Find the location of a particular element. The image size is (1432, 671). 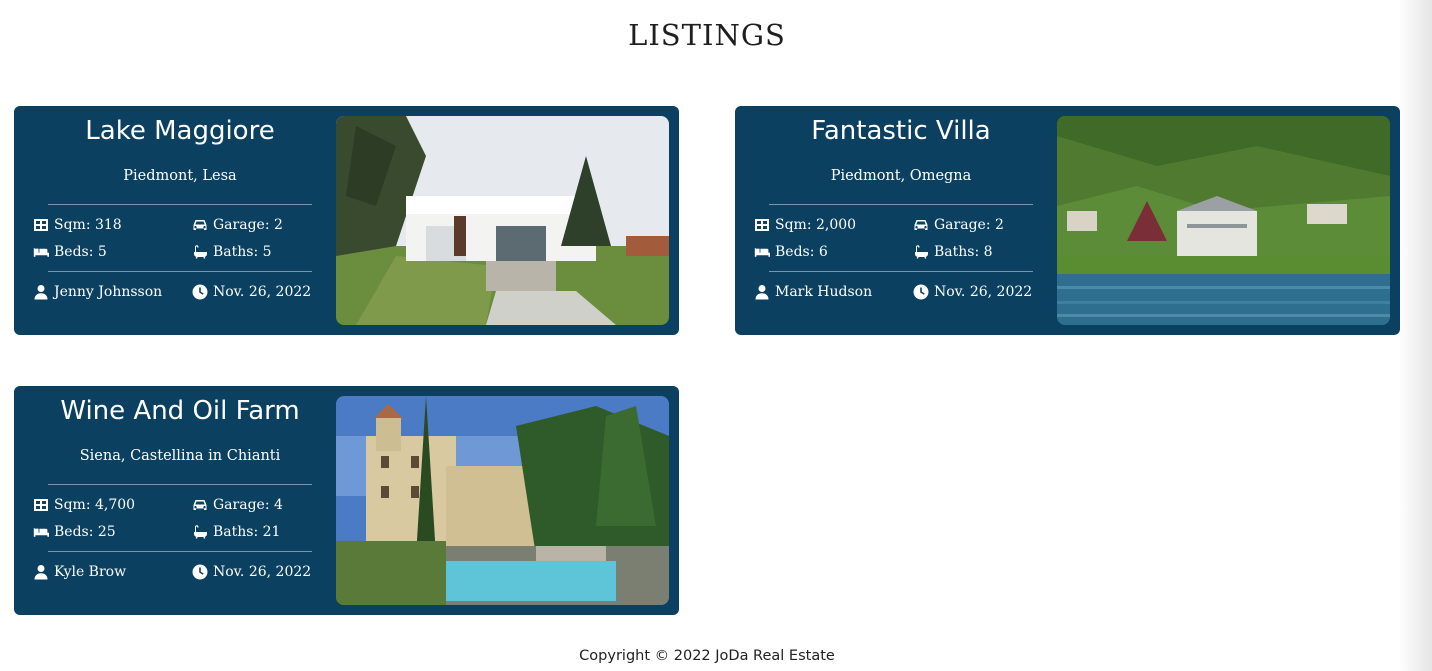

garage-feature: Garage: 4 is located at coordinates (237, 505).